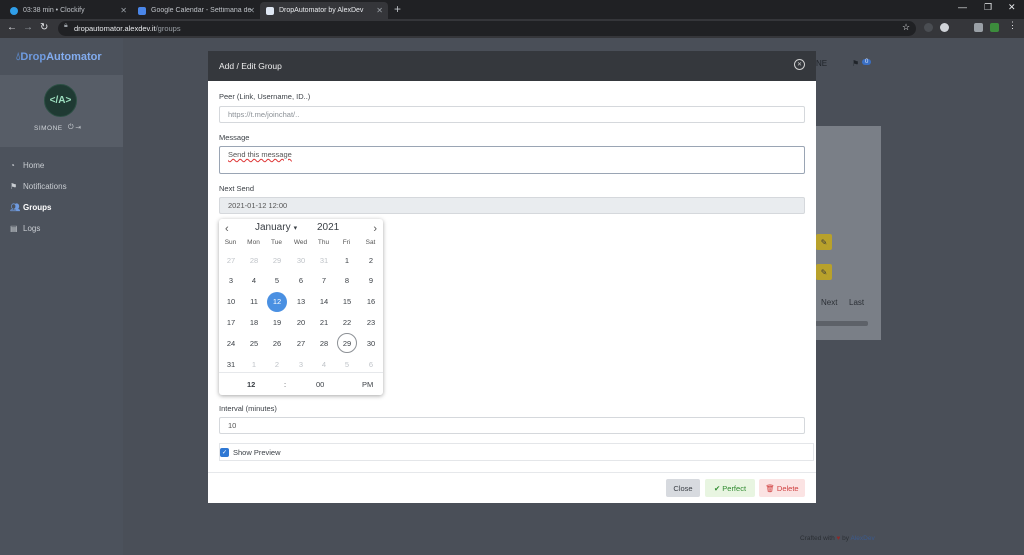 The height and width of the screenshot is (555, 1024). Describe the element at coordinates (301, 302) in the screenshot. I see `calendar-day: 13` at that location.